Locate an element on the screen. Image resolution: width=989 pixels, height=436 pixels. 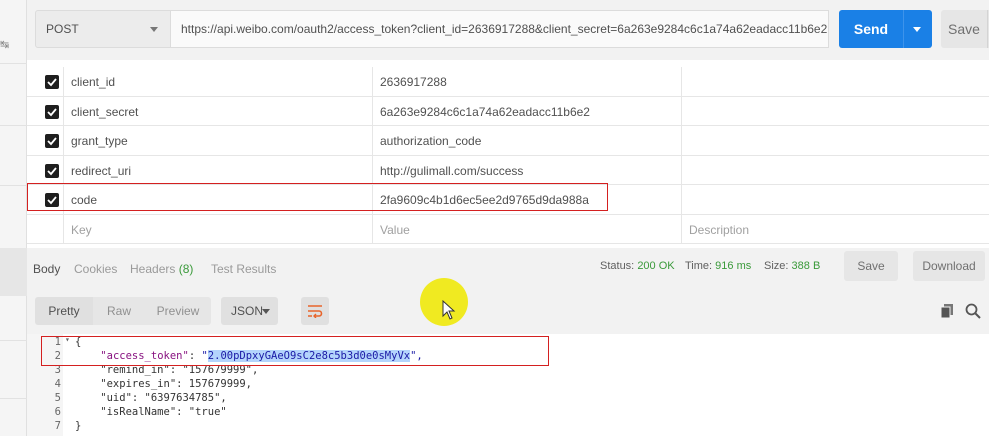
value-placeholder: Value is located at coordinates (395, 230).